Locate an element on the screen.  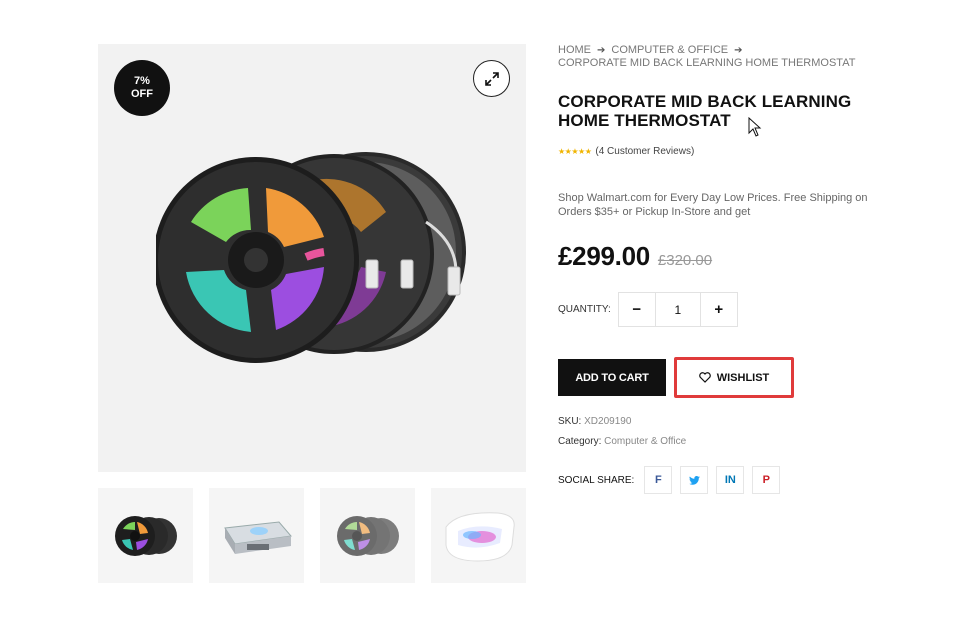
thumbnail-uv-sterilizer is located at coordinates (478, 535).